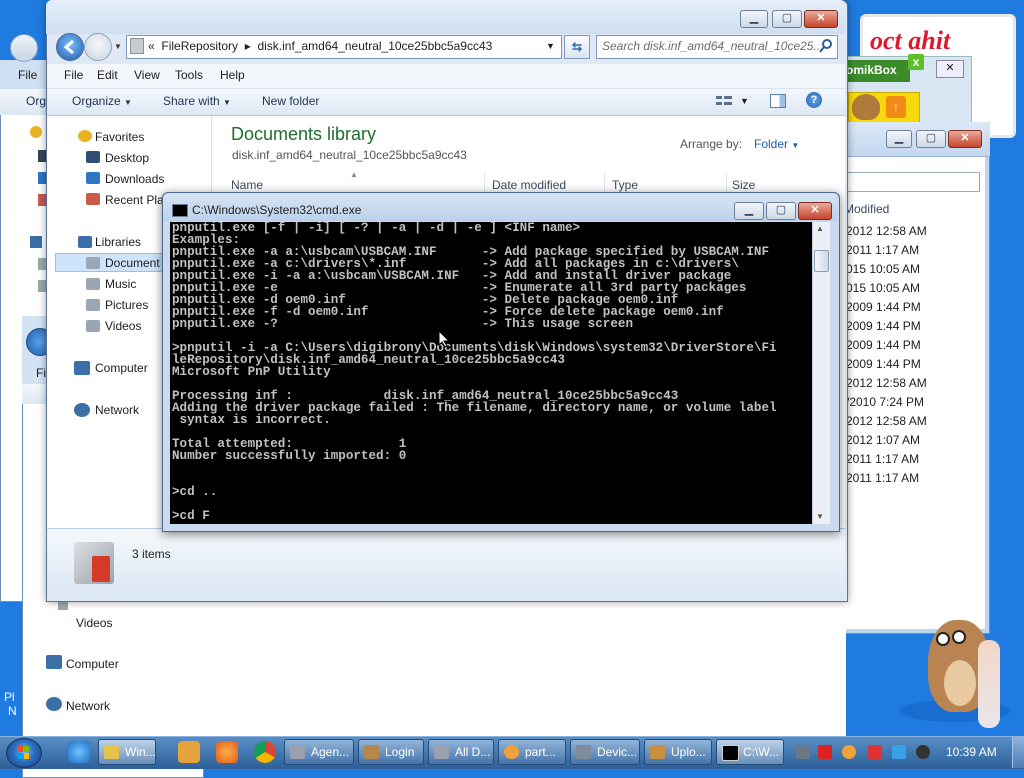 This screenshot has width=1024, height=778. What do you see at coordinates (120, 284) in the screenshot?
I see `nav-music: Music` at bounding box center [120, 284].